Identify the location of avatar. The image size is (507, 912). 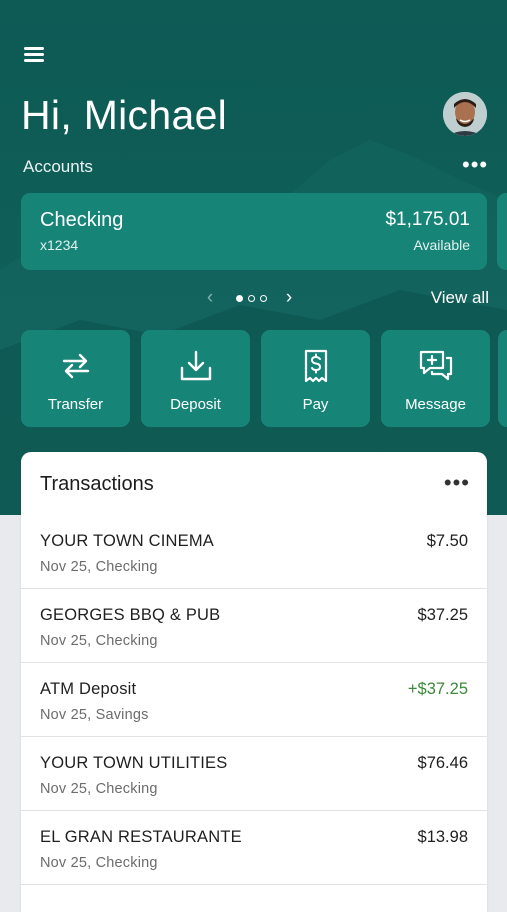
(465, 114).